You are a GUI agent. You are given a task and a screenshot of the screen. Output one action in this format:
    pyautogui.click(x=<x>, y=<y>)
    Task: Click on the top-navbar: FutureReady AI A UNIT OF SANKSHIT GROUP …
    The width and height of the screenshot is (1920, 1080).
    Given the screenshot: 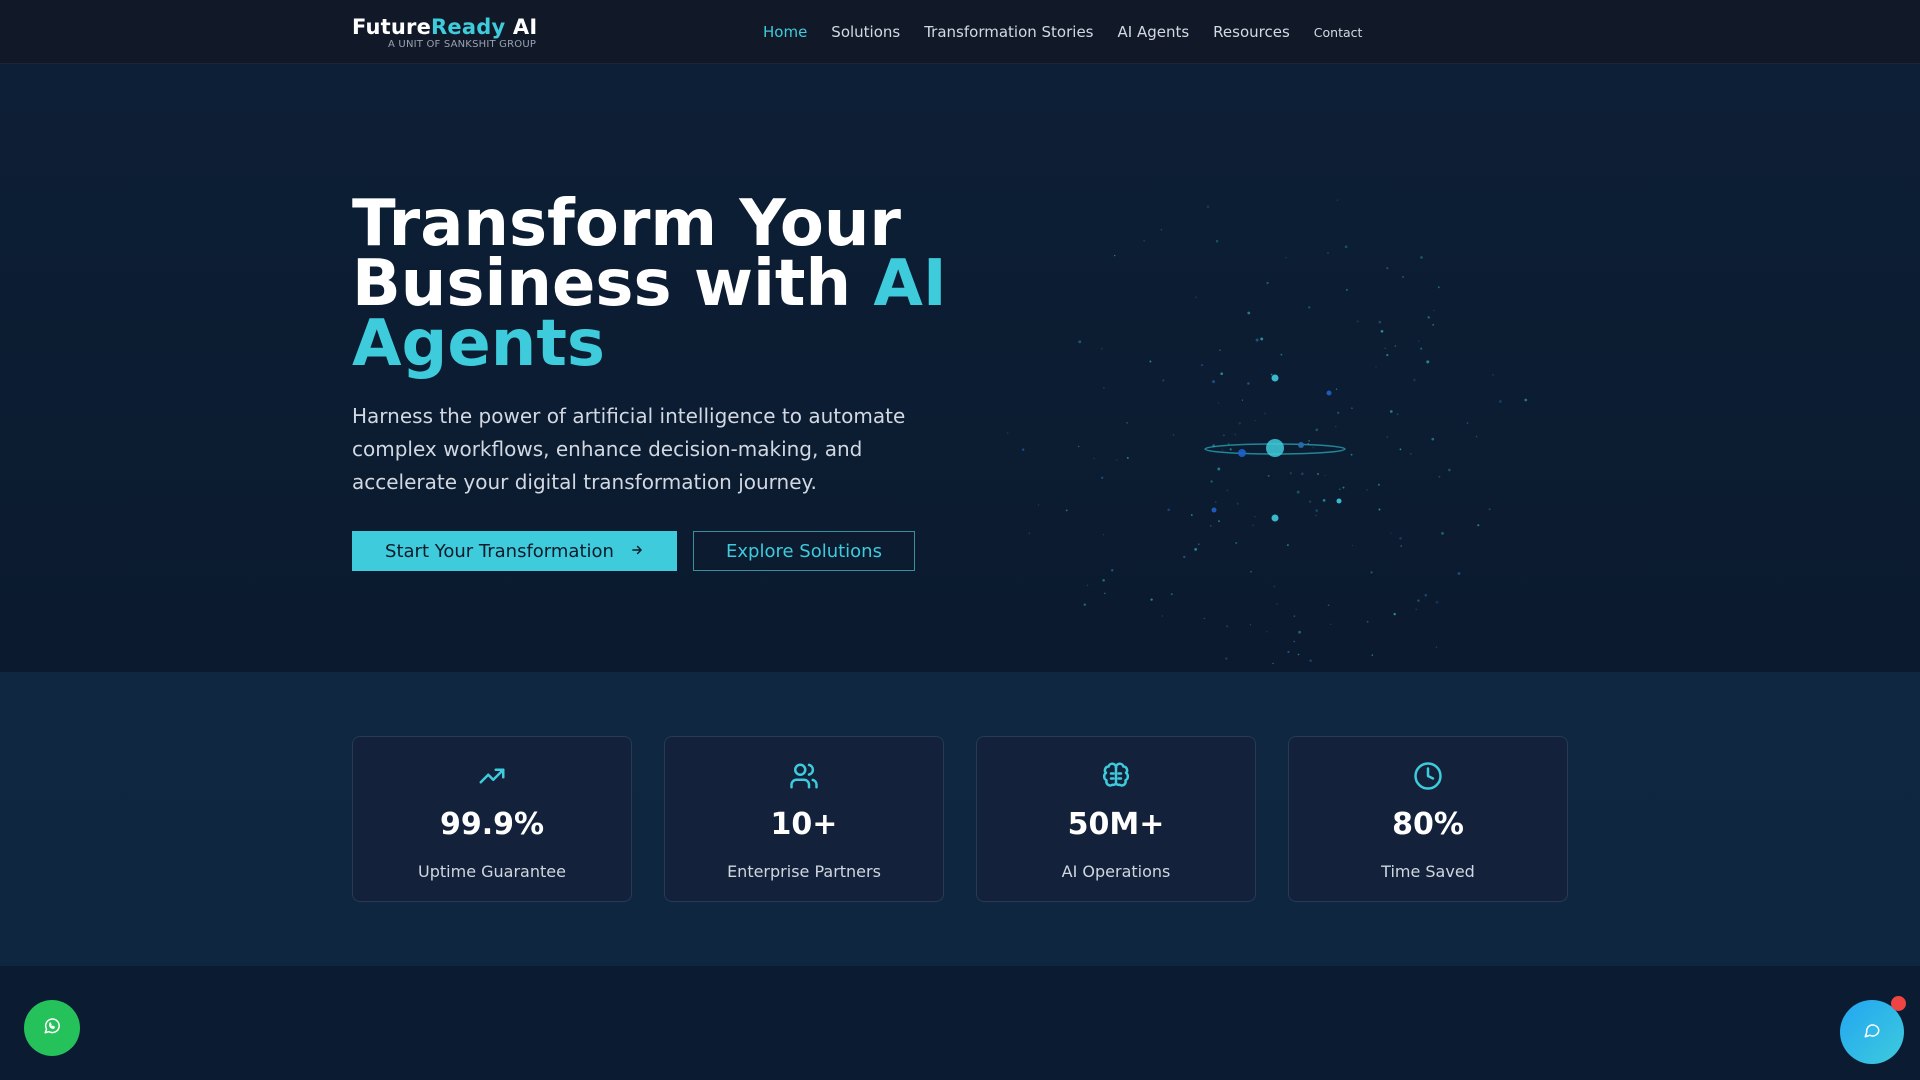 What is the action you would take?
    pyautogui.click(x=960, y=32)
    